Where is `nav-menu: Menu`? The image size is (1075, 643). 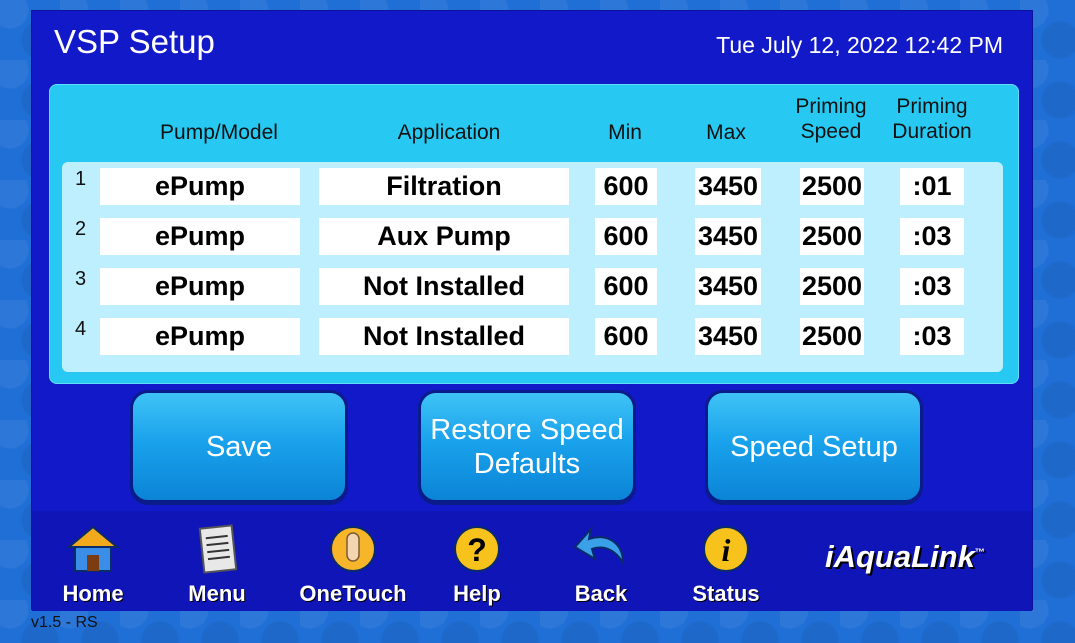 nav-menu: Menu is located at coordinates (217, 565).